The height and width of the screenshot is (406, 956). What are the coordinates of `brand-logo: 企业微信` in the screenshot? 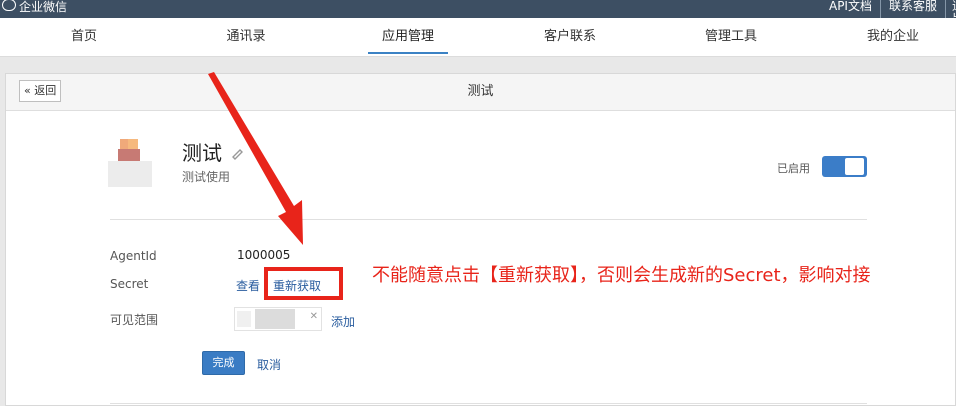 It's located at (34, 9).